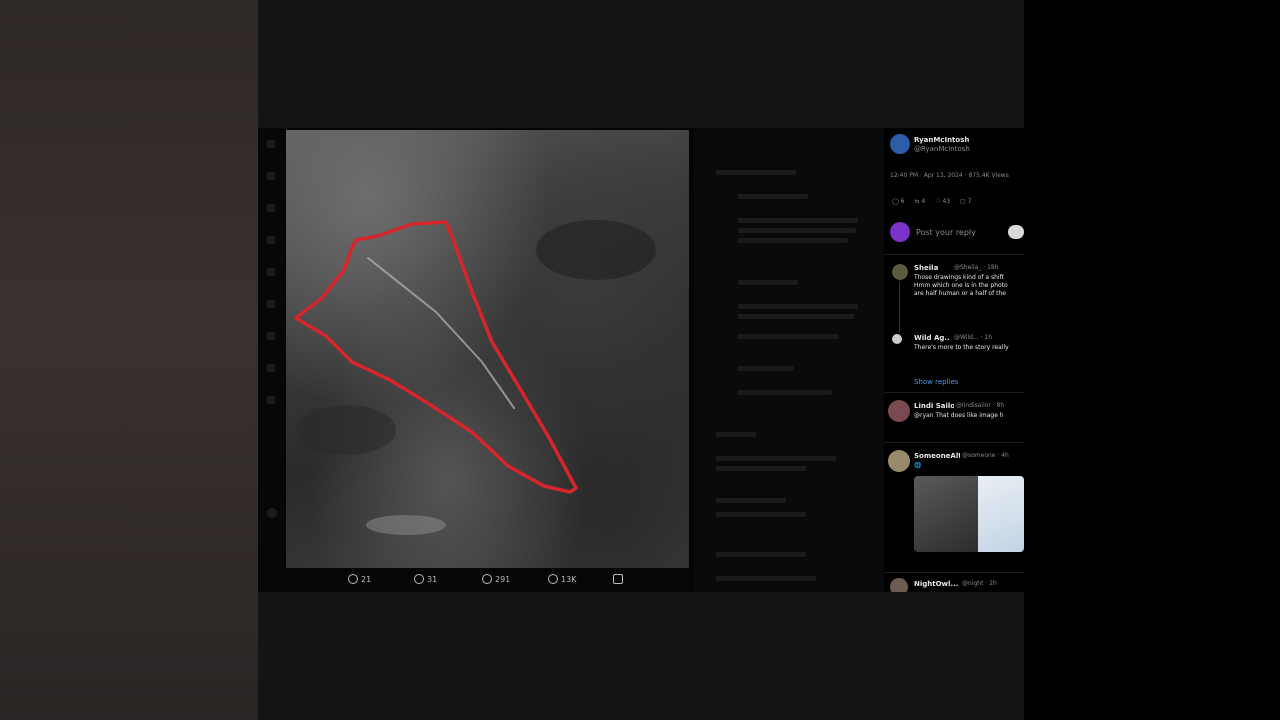 The height and width of the screenshot is (720, 1280). What do you see at coordinates (934, 268) in the screenshot?
I see `reply-author-name: Sheila` at bounding box center [934, 268].